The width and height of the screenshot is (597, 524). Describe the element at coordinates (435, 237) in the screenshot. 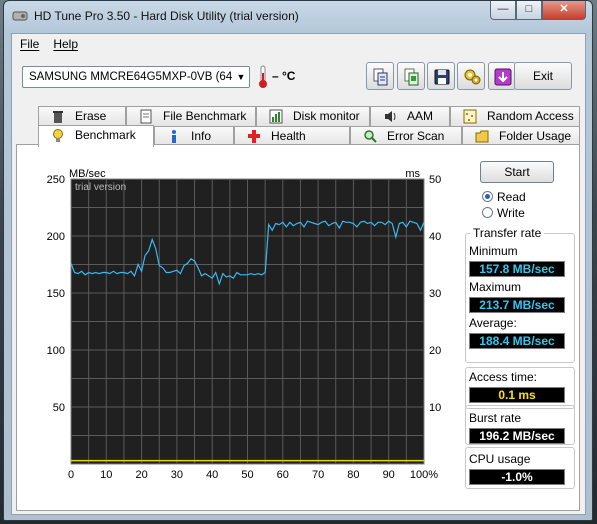

I see `y-right-tick-label: 40` at that location.